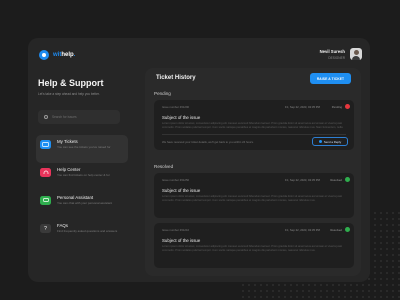 This screenshot has width=400, height=300. Describe the element at coordinates (336, 57) in the screenshot. I see `user-role: DESIGNER` at that location.